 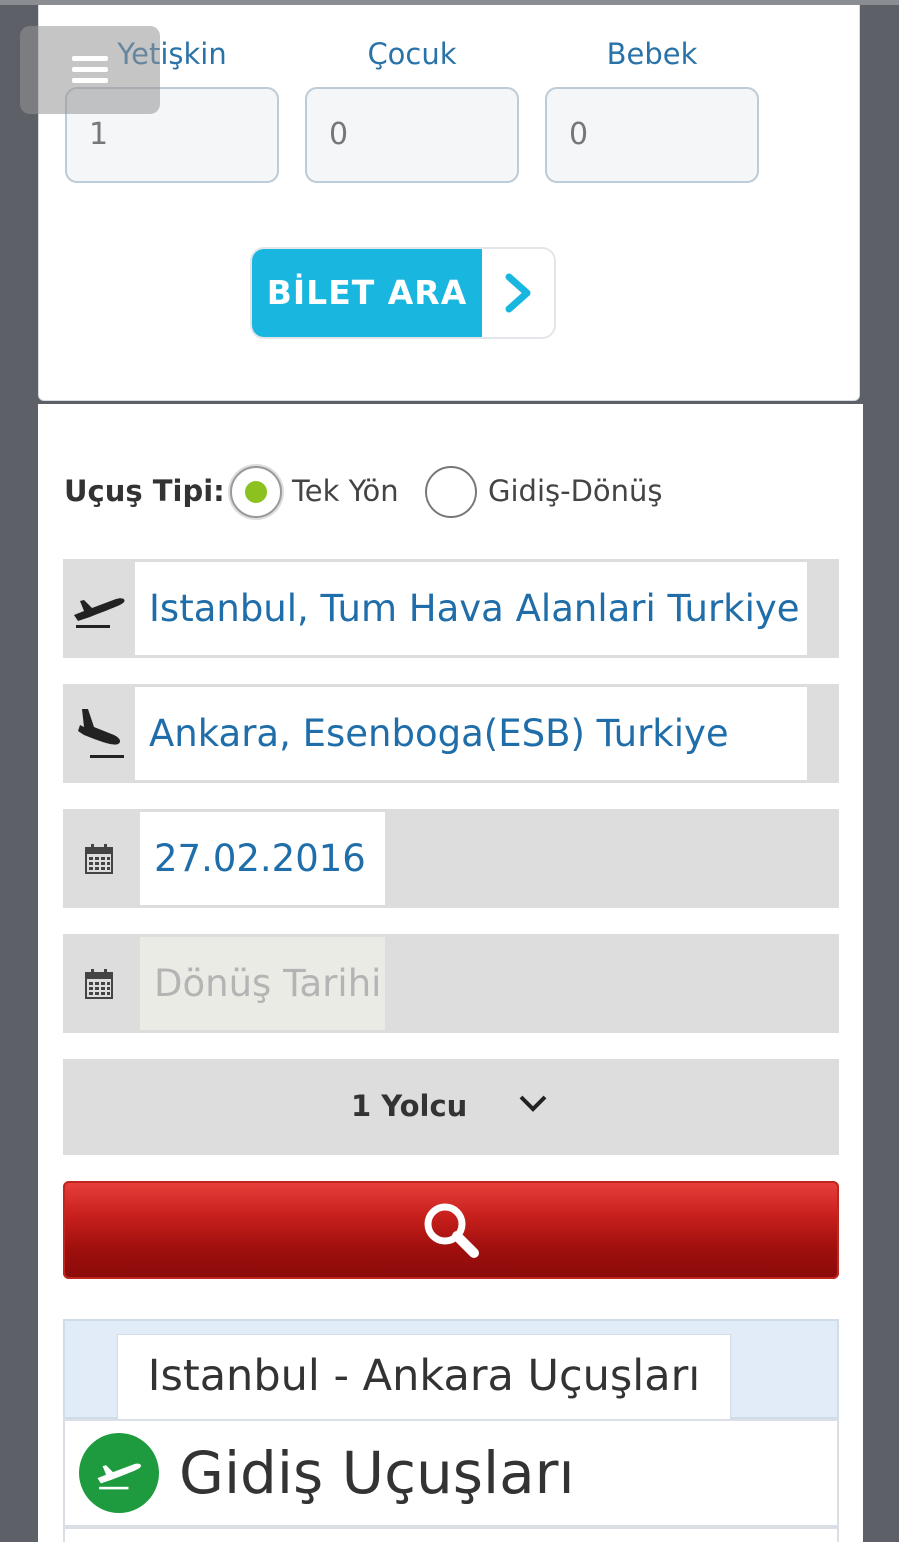 What do you see at coordinates (652, 54) in the screenshot?
I see `infant-label: Bebek` at bounding box center [652, 54].